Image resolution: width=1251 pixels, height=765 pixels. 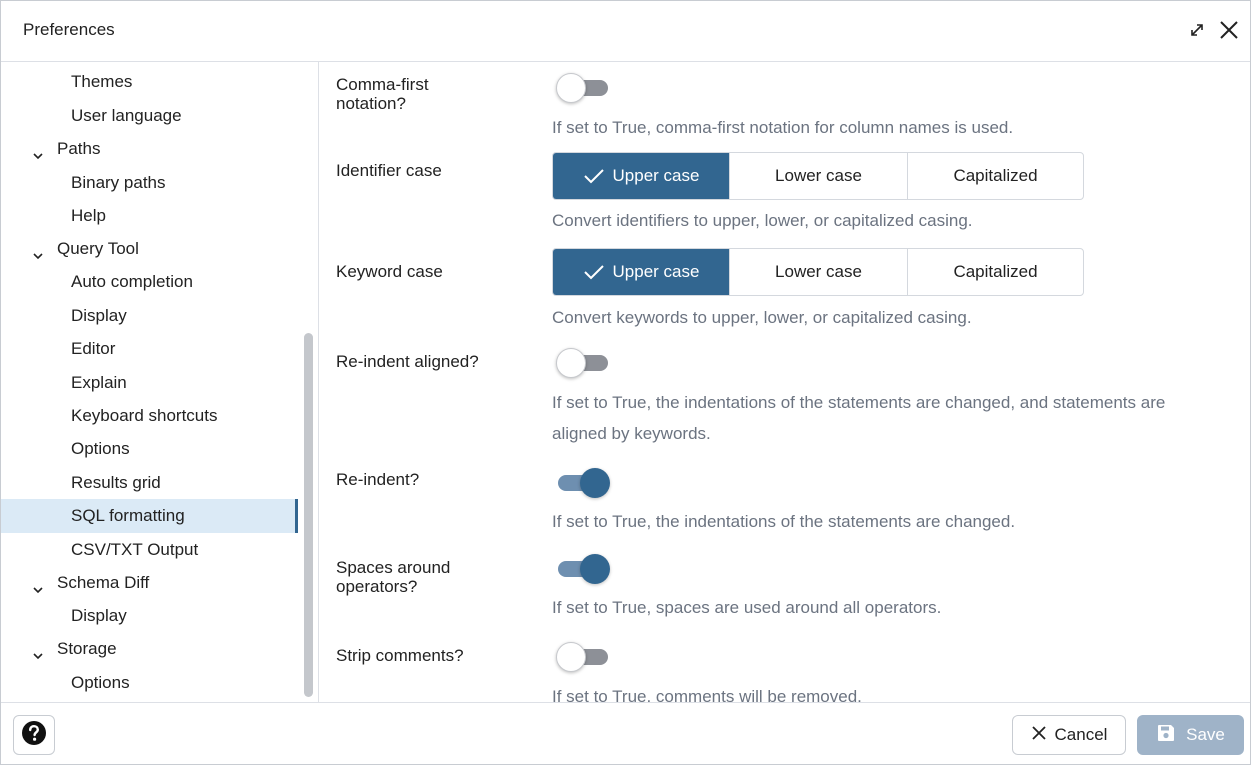 What do you see at coordinates (407, 361) in the screenshot?
I see `reindent-aligned-label: Re-indent aligned?` at bounding box center [407, 361].